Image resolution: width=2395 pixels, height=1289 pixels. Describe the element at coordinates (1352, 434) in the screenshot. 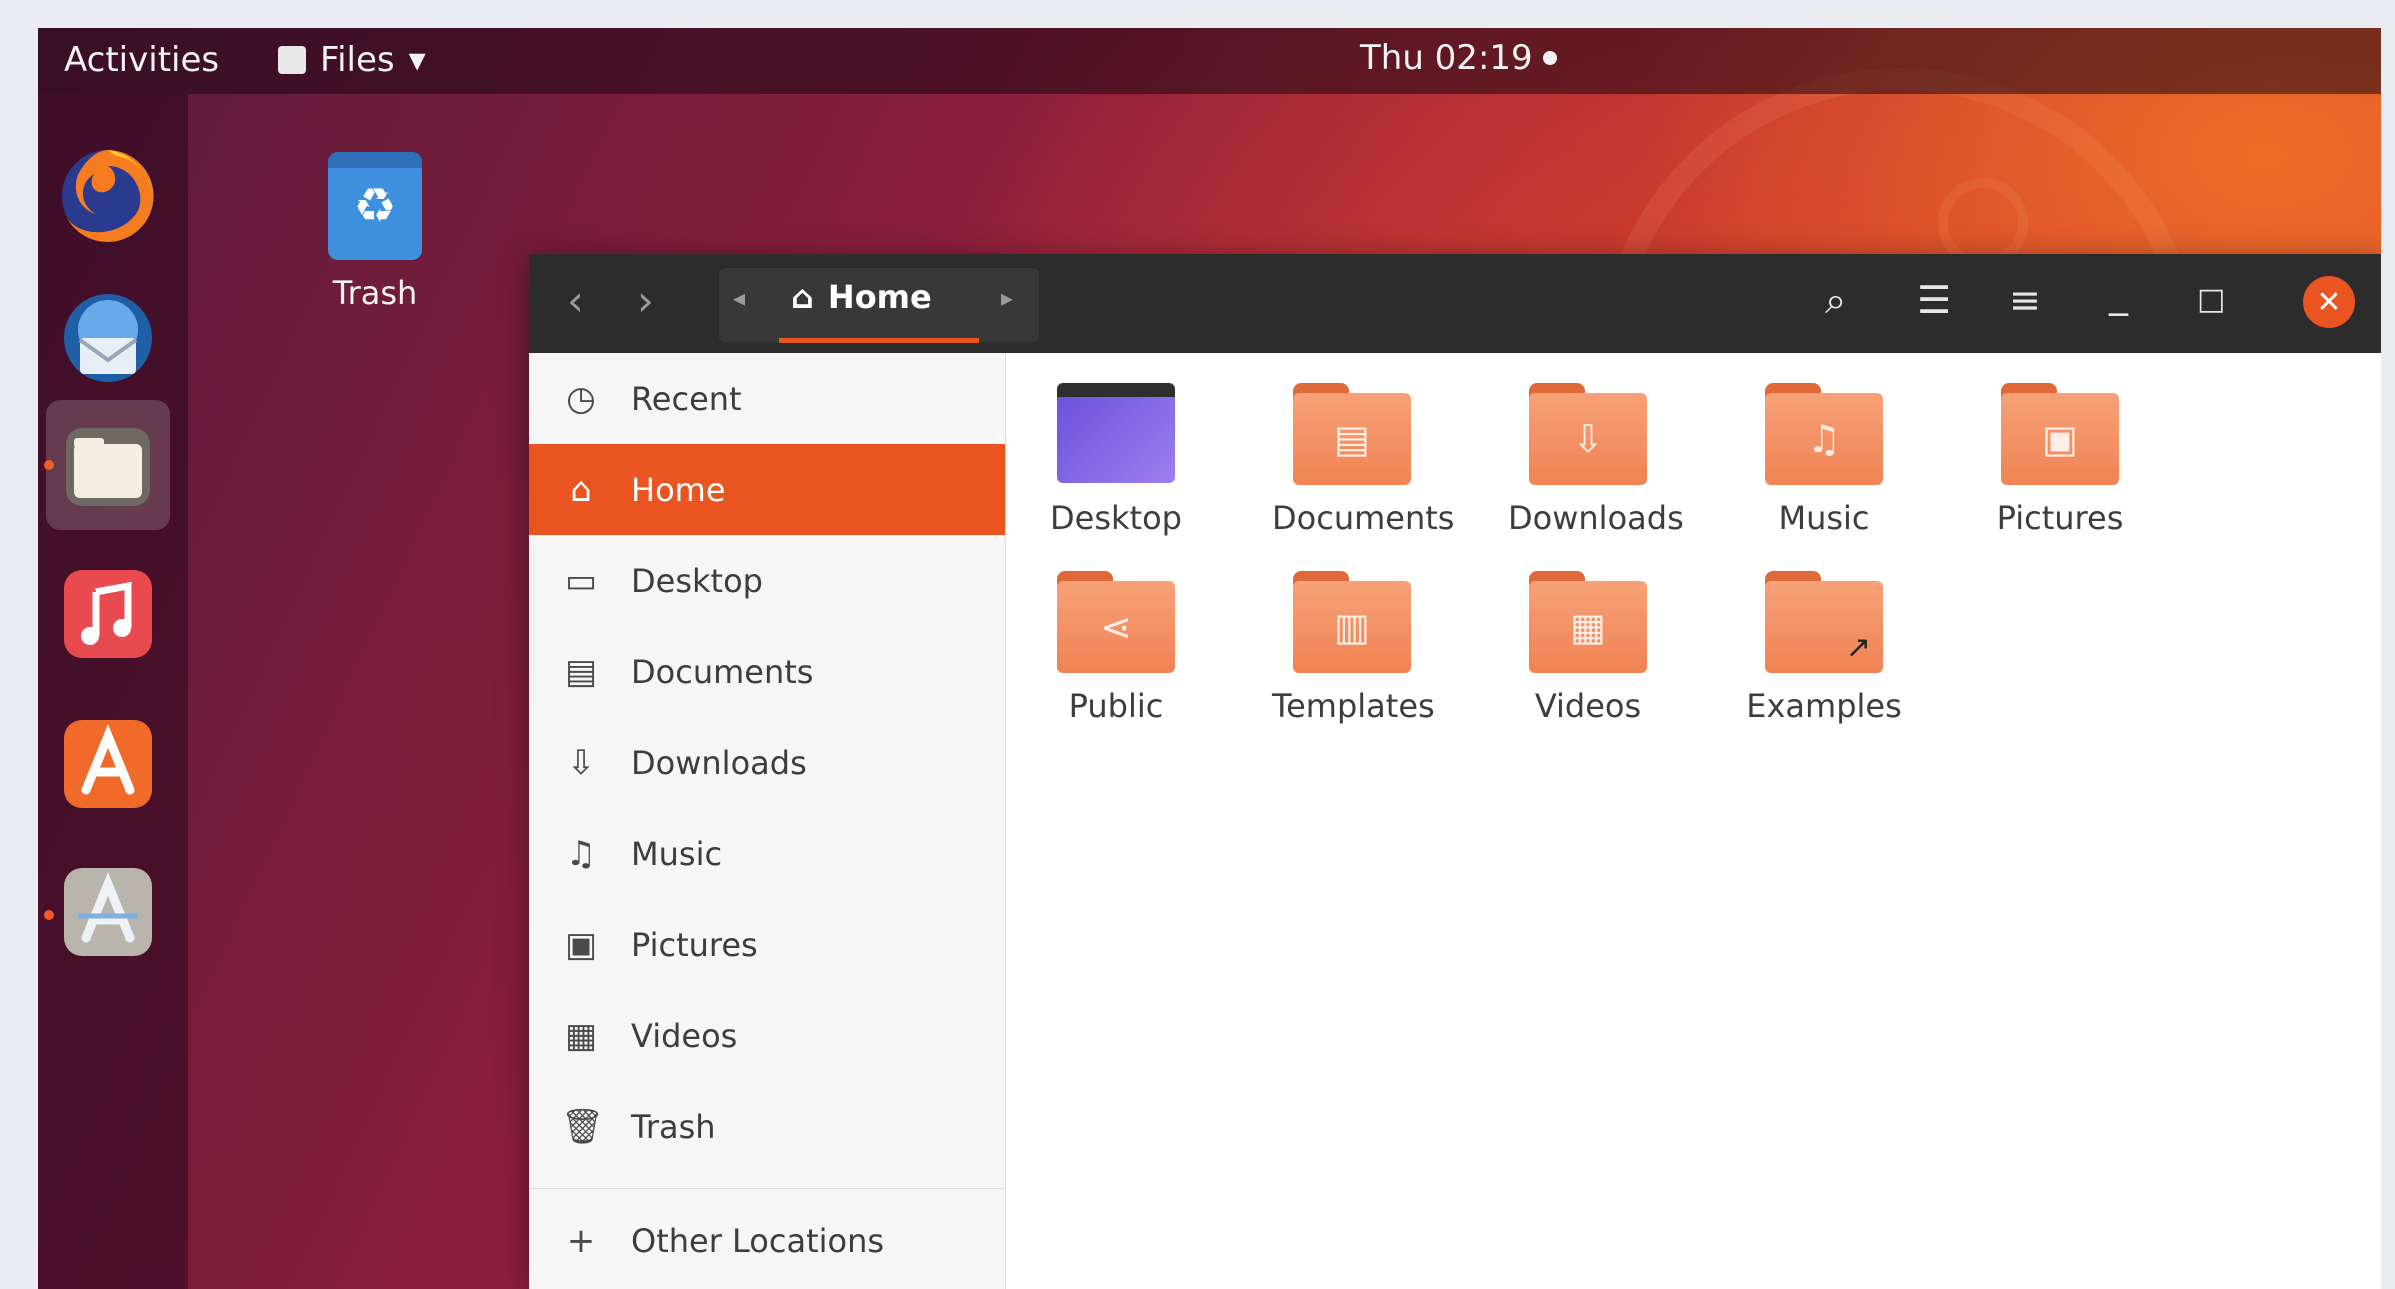

I see `documents-folder-icon: ▤` at that location.